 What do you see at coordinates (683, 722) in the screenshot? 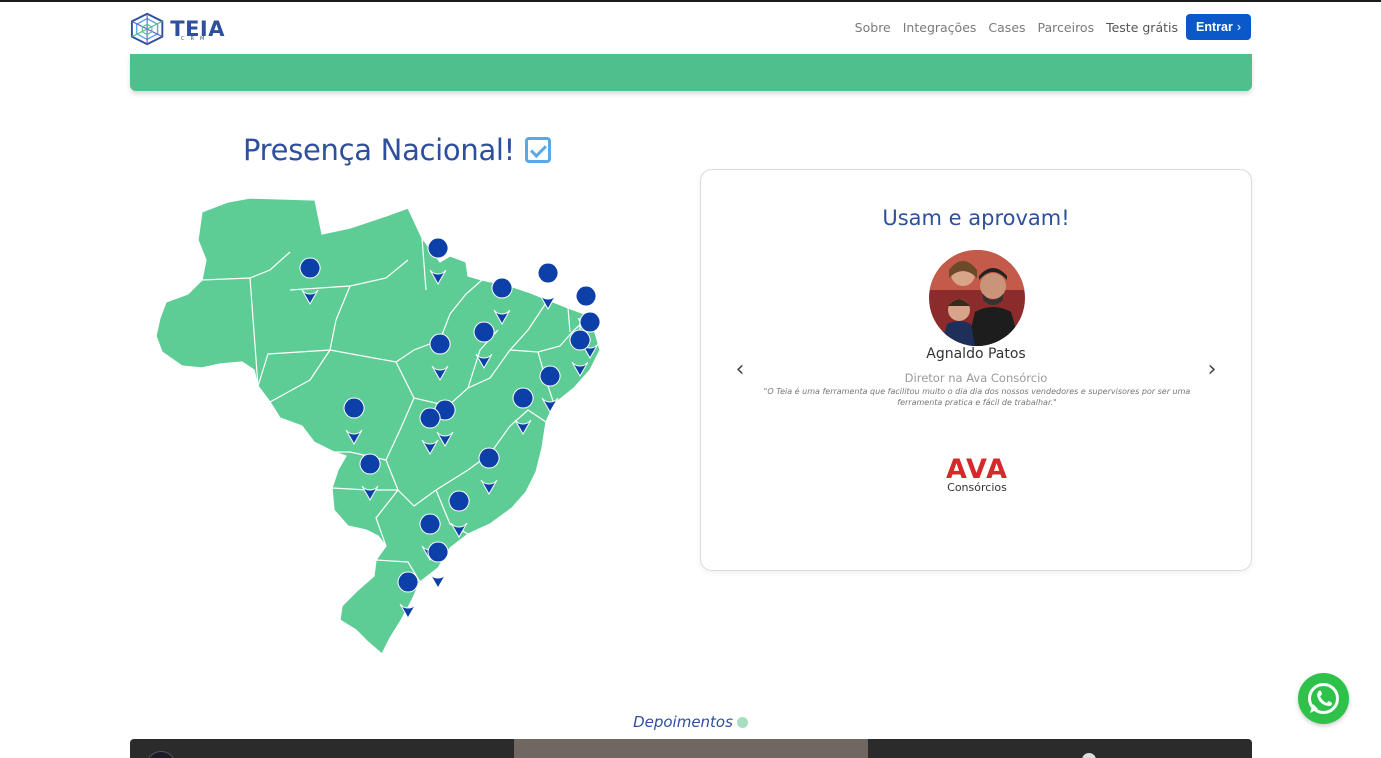
I see `depoimentos-title: Depoimentos` at bounding box center [683, 722].